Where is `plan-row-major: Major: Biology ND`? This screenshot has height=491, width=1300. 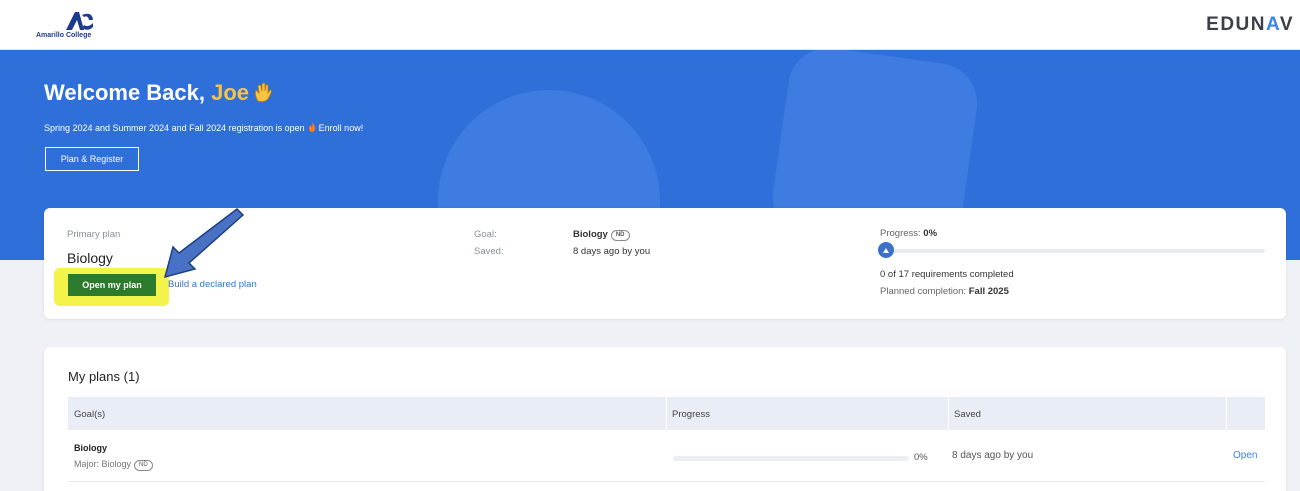
plan-row-major: Major: Biology ND is located at coordinates (113, 465).